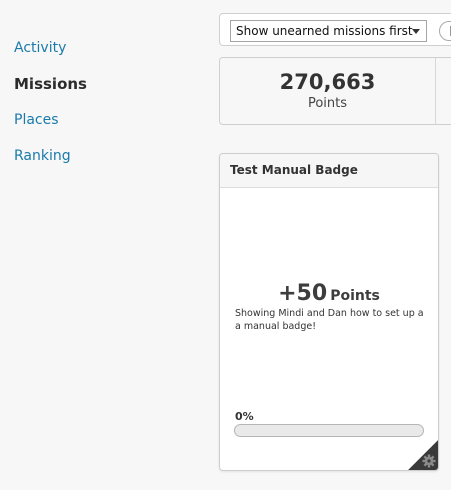 The width and height of the screenshot is (451, 490). Describe the element at coordinates (329, 430) in the screenshot. I see `progress-bar` at that location.